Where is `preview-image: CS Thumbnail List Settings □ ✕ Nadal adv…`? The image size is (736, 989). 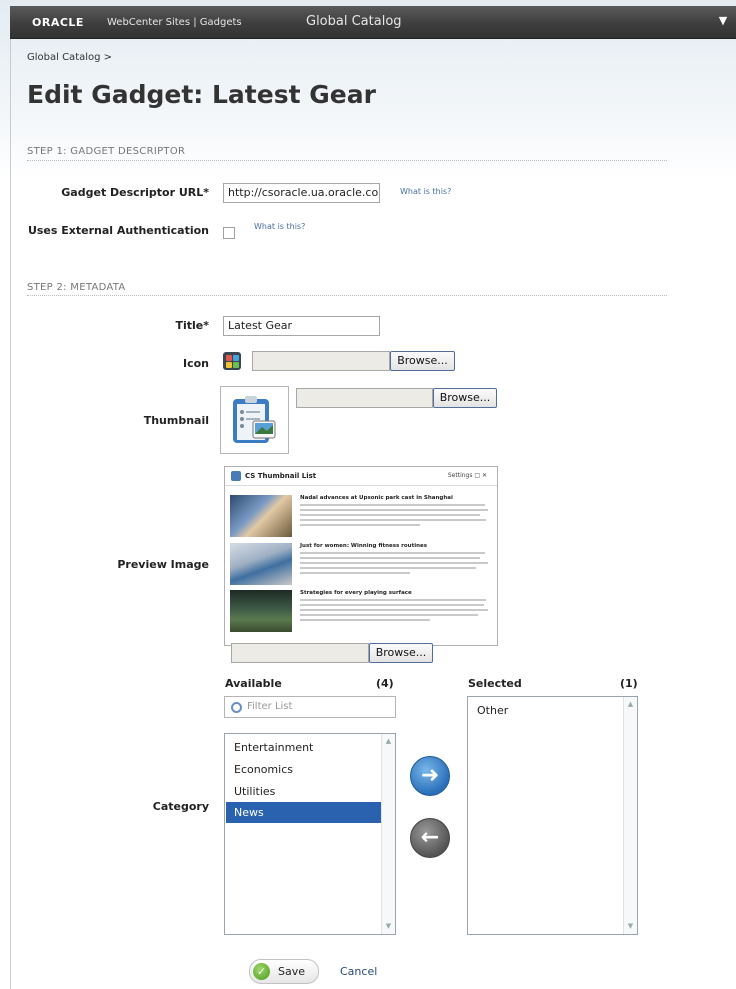
preview-image: CS Thumbnail List Settings □ ✕ Nadal adv… is located at coordinates (361, 556).